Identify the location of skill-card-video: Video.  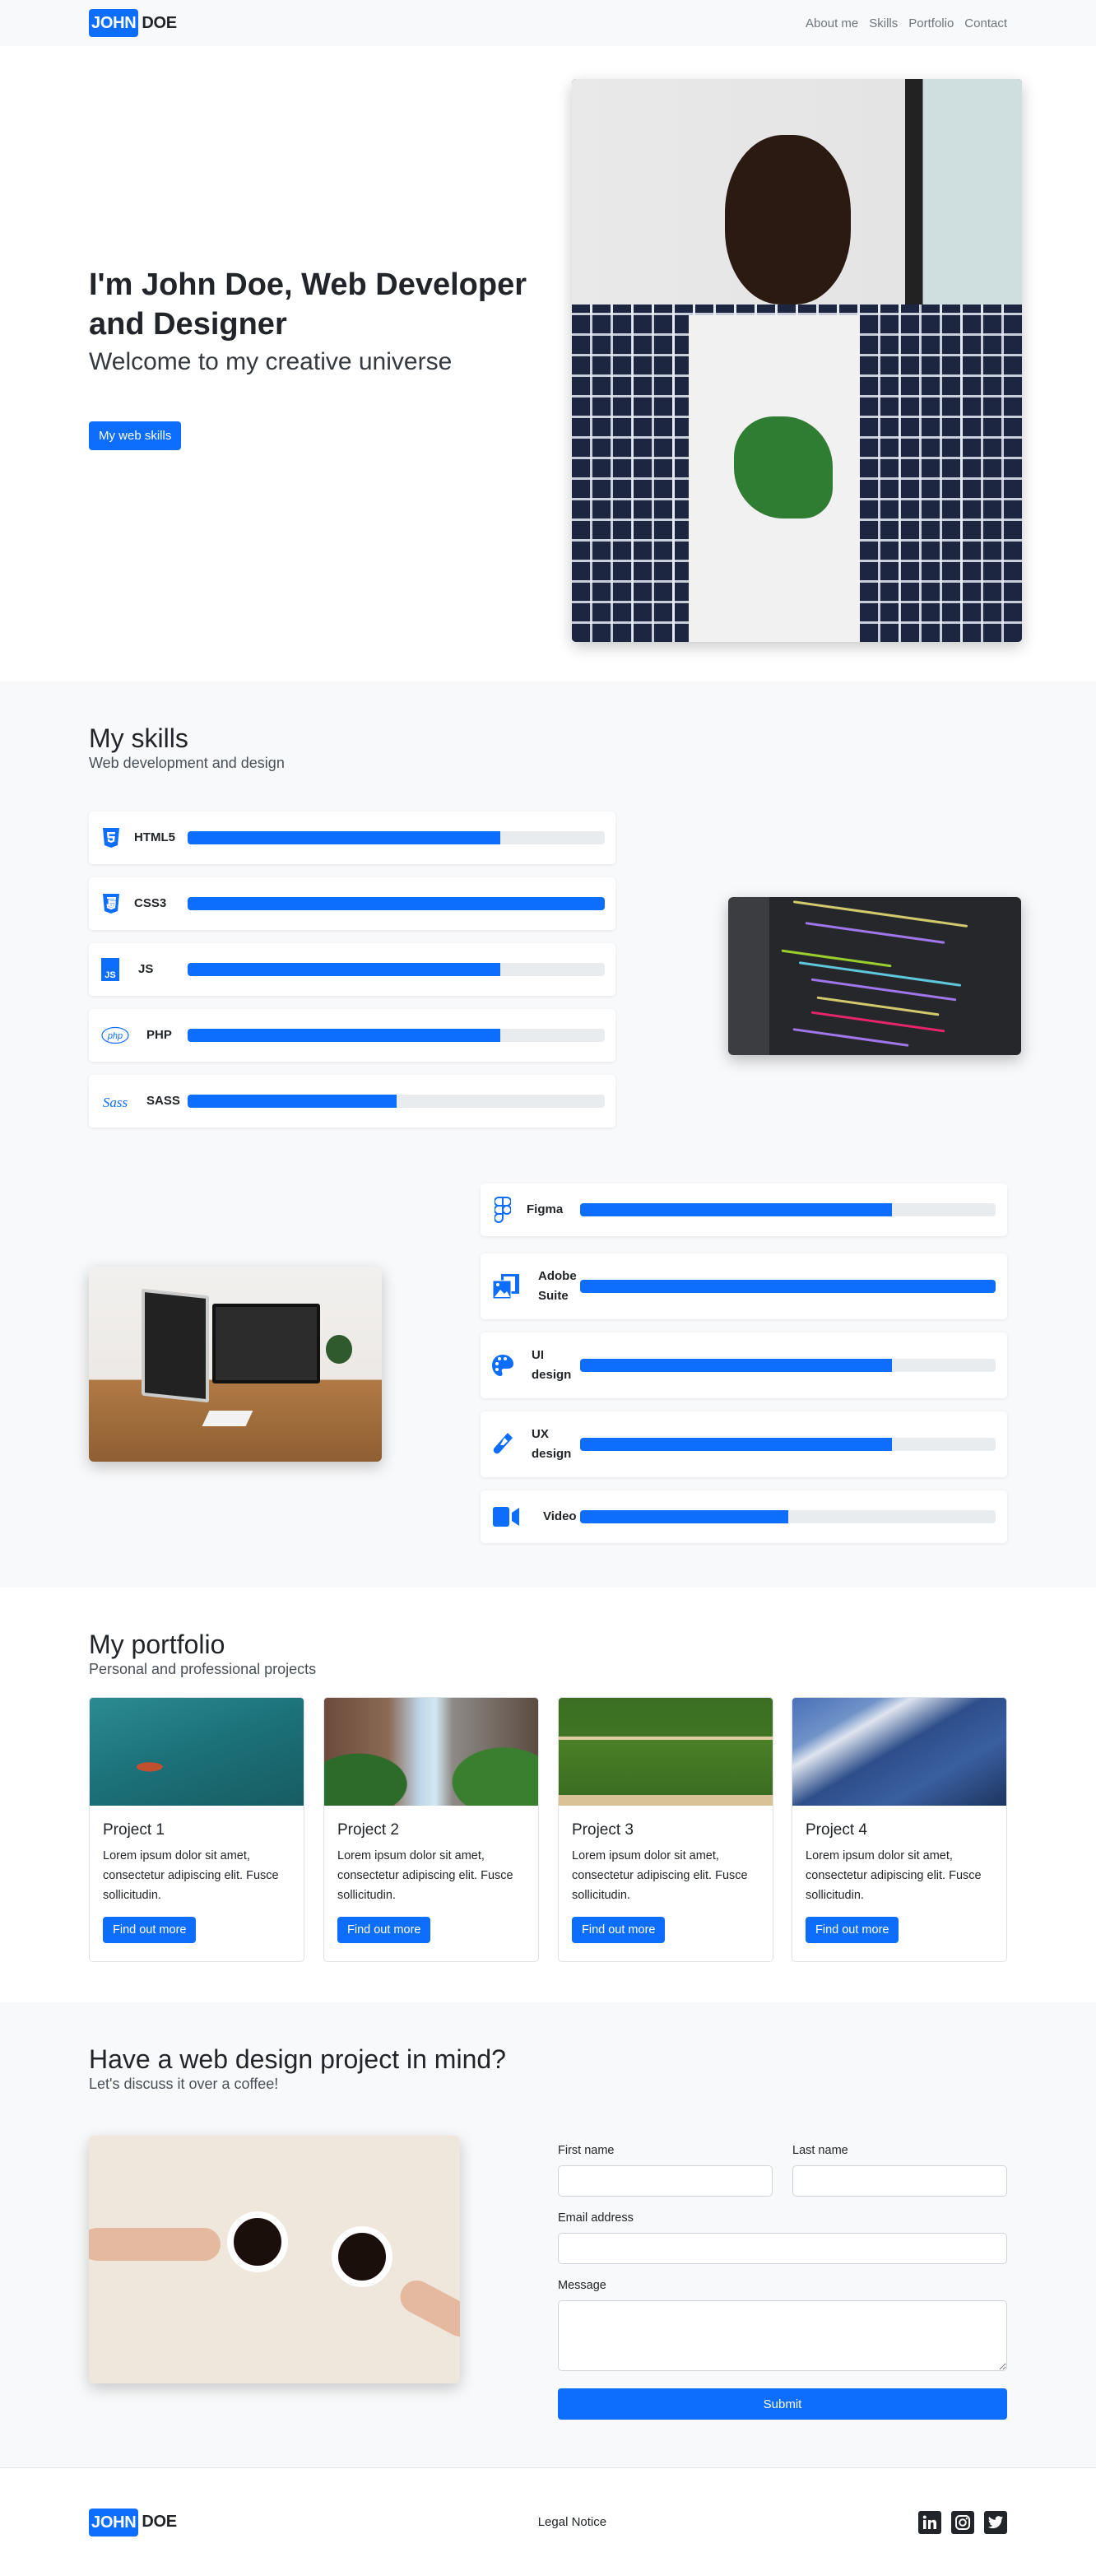
(744, 1516).